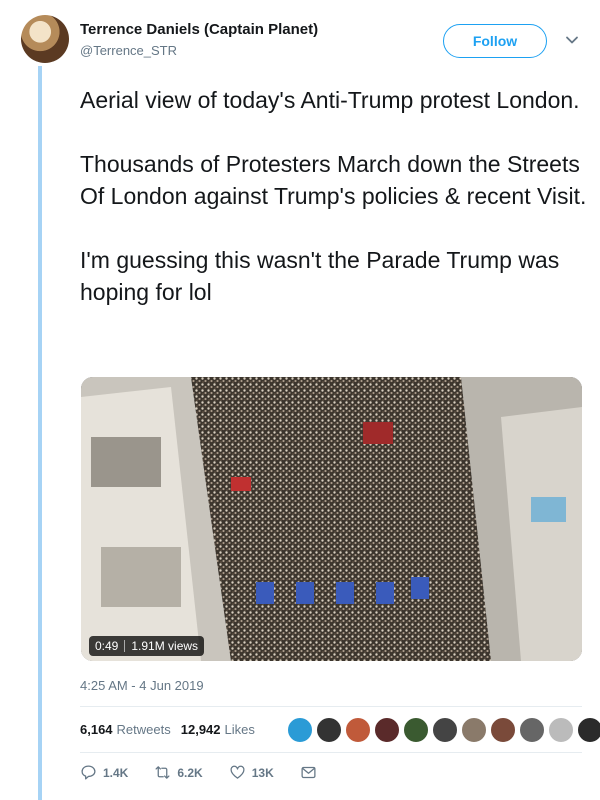 The image size is (600, 800). What do you see at coordinates (107, 646) in the screenshot?
I see `video-duration: 0:49` at bounding box center [107, 646].